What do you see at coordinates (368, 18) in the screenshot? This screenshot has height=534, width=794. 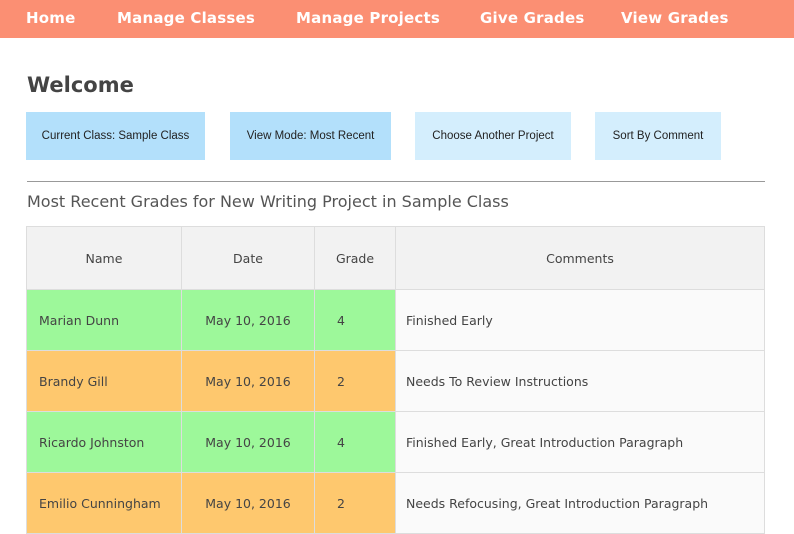 I see `nav-manage-projects: Manage Projects` at bounding box center [368, 18].